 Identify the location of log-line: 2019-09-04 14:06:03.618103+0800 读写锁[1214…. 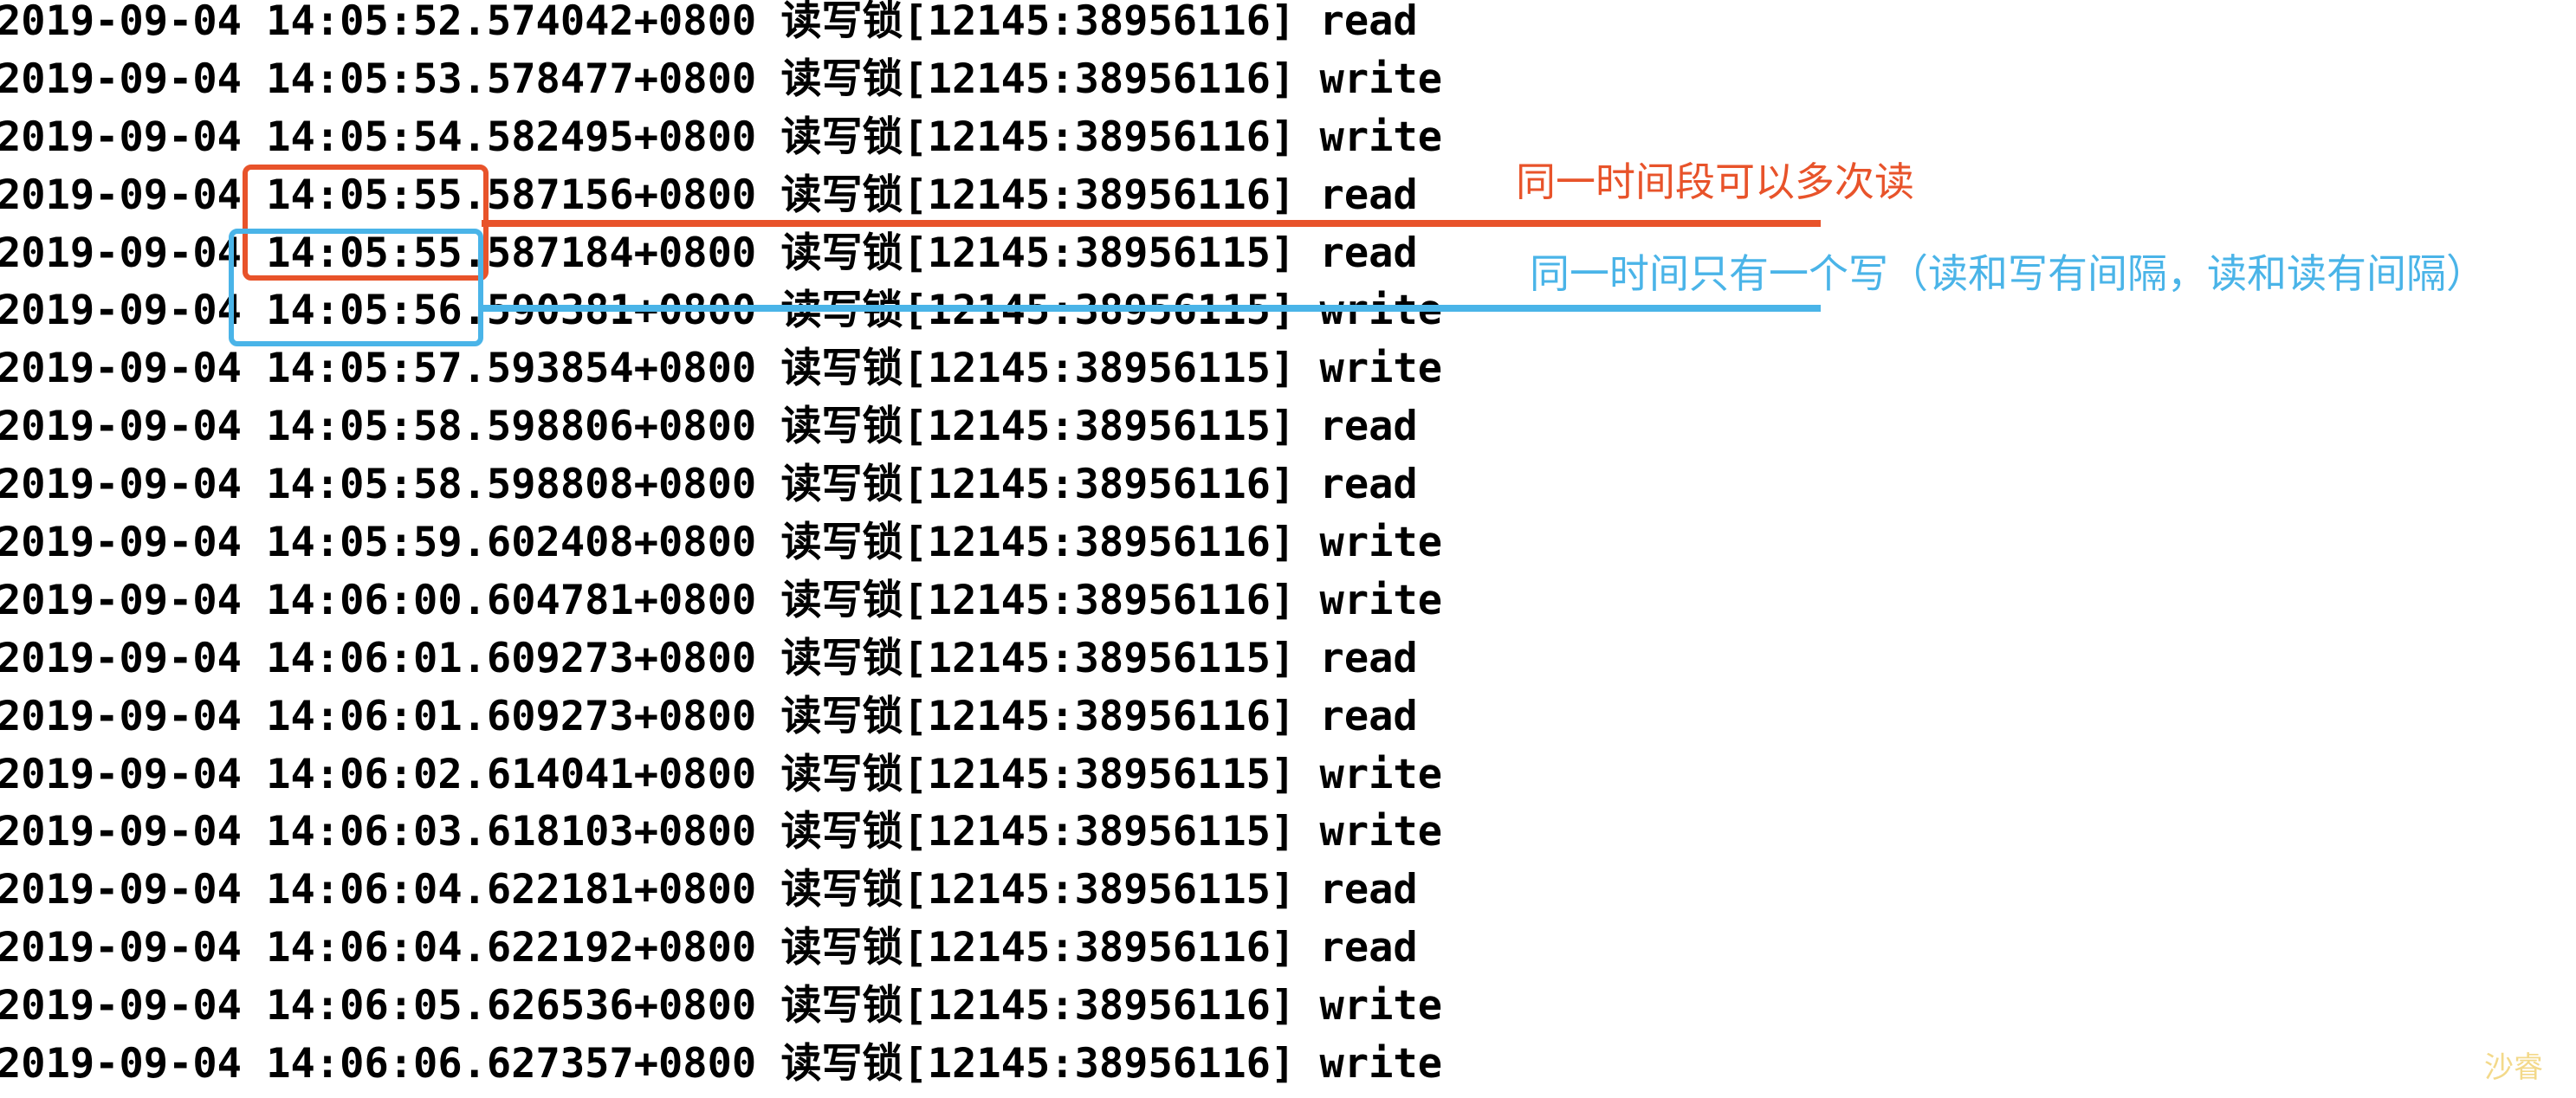
(721, 833).